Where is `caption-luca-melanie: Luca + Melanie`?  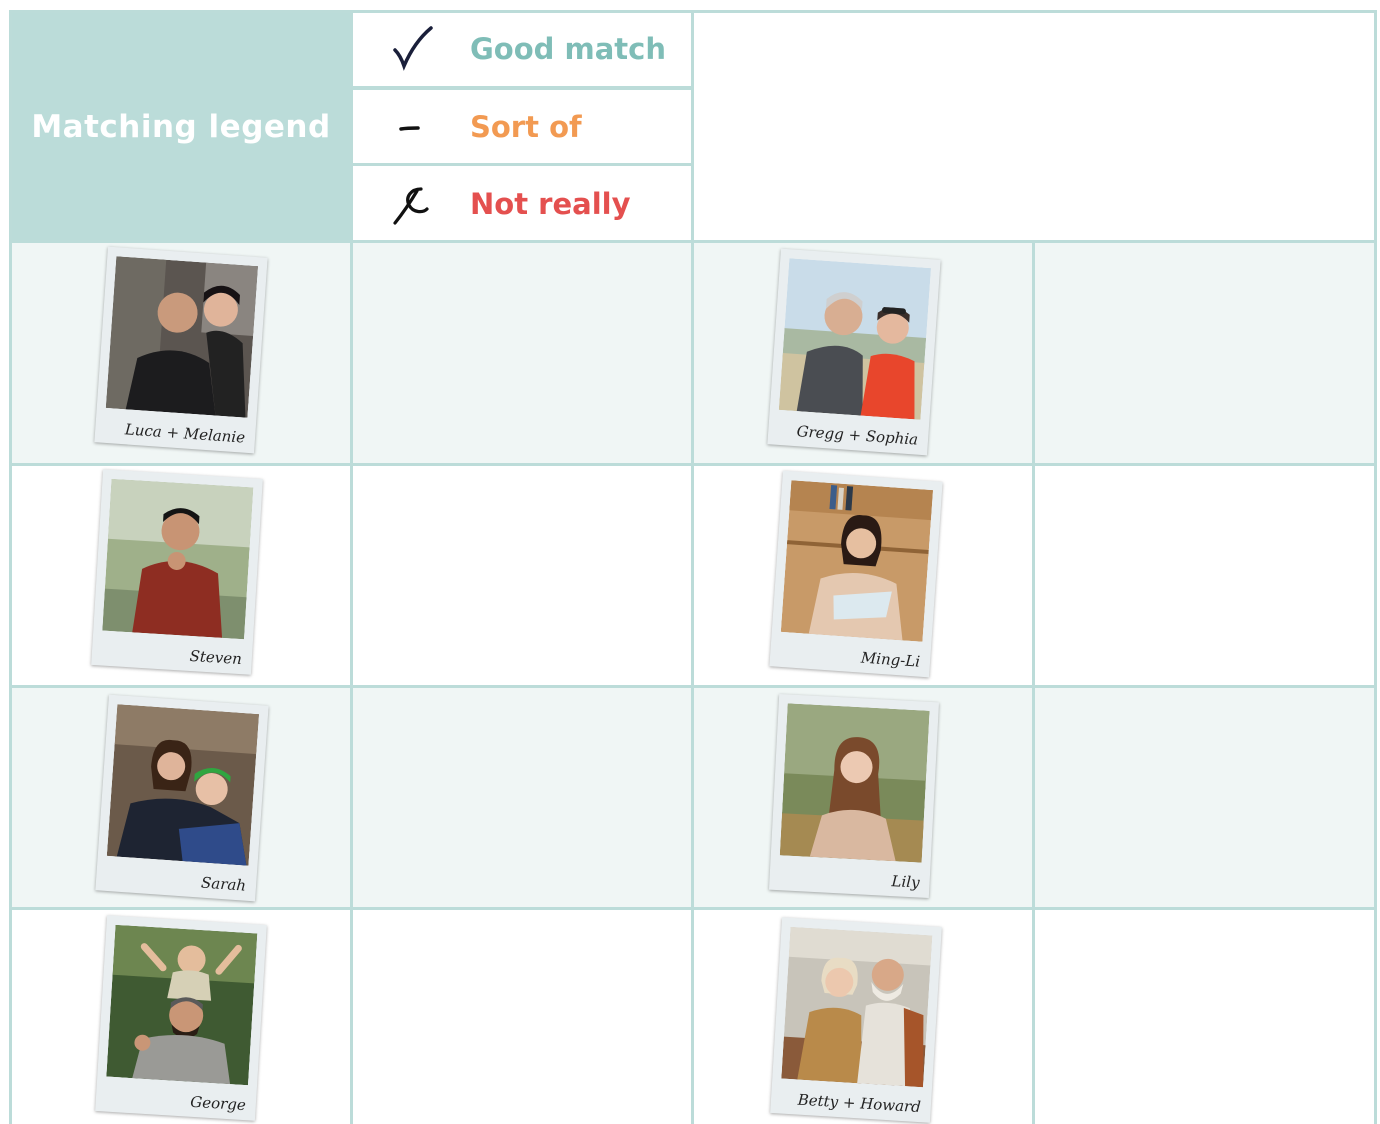
caption-luca-melanie: Luca + Melanie is located at coordinates (185, 433).